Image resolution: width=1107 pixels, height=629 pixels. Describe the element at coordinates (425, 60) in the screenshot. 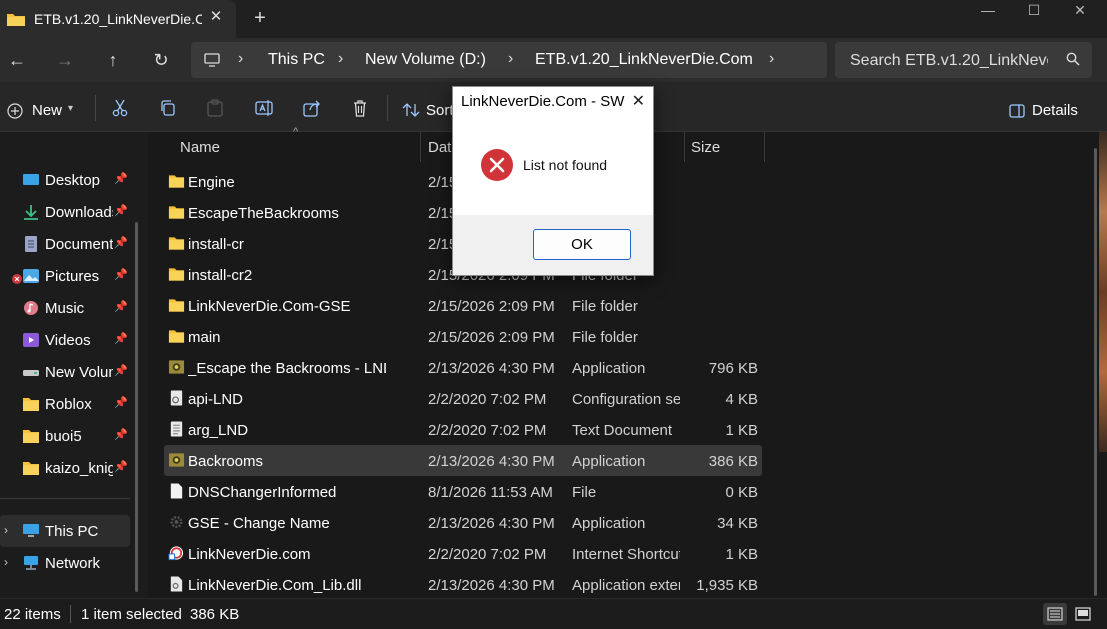

I see `breadcrumb-new-volume: New Volume (D:)` at that location.